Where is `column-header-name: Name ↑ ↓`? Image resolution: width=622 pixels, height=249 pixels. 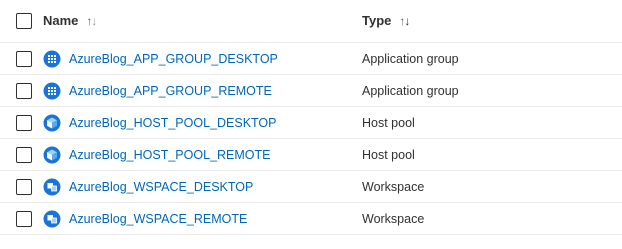
column-header-name: Name ↑ ↓ is located at coordinates (70, 20).